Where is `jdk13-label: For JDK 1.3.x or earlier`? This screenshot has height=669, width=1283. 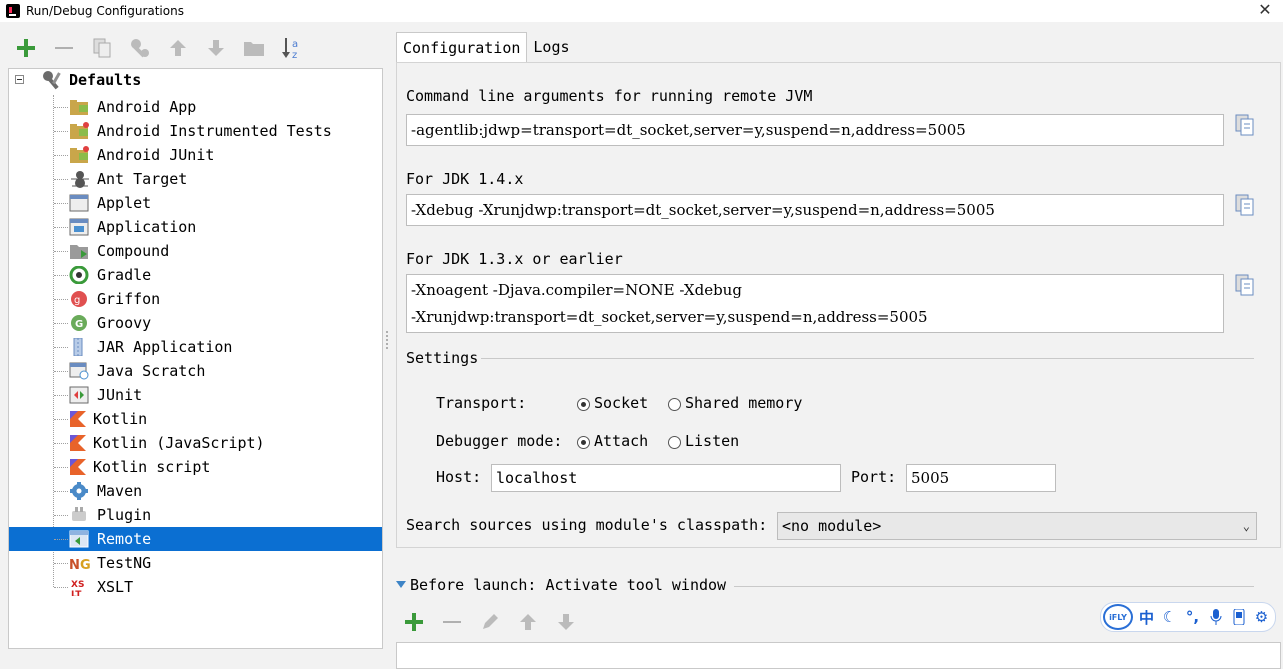
jdk13-label: For JDK 1.3.x or earlier is located at coordinates (514, 259).